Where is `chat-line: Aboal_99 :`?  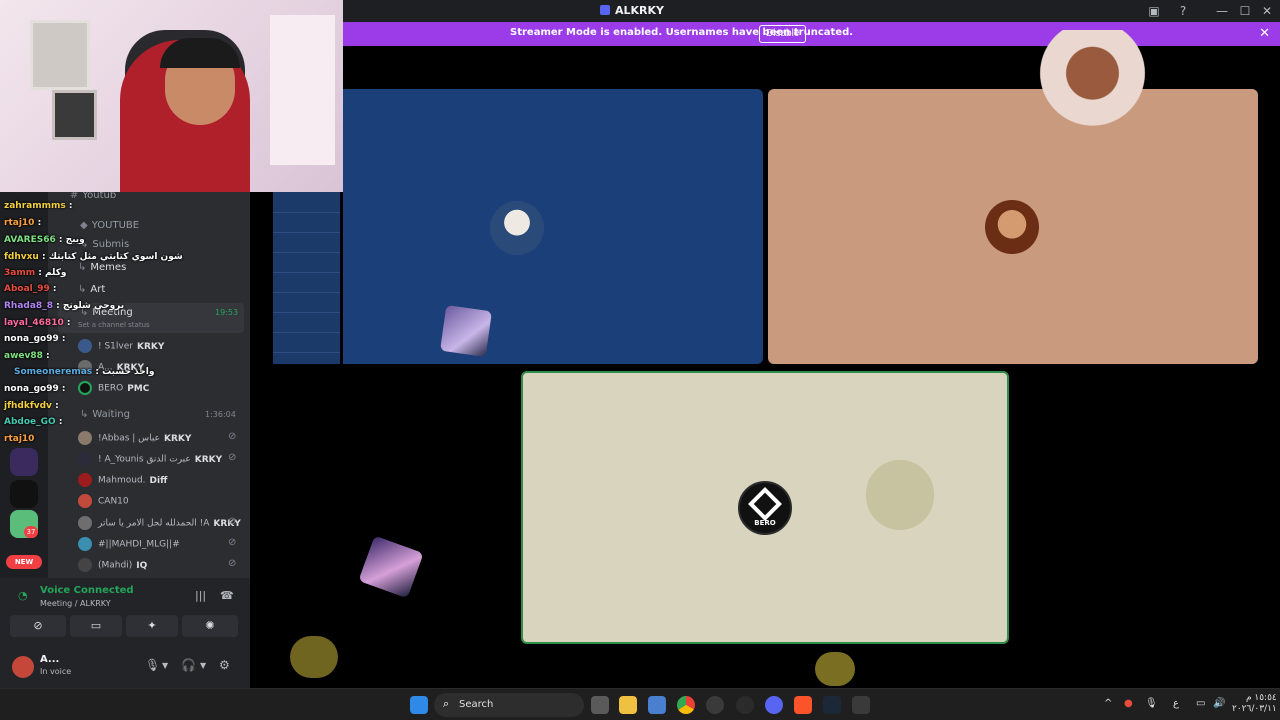
chat-line: Aboal_99 : is located at coordinates (30, 289).